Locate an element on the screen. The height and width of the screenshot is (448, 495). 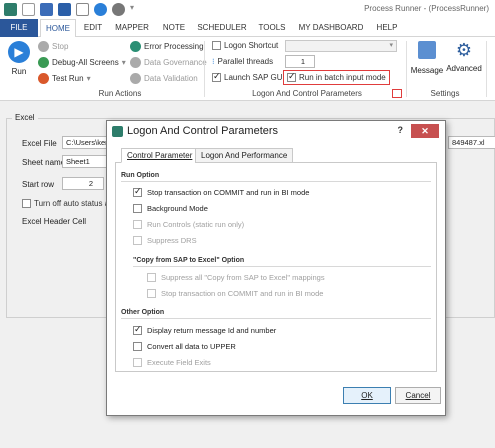
excel-file-input: C:\Users\ker is located at coordinates (87, 142).